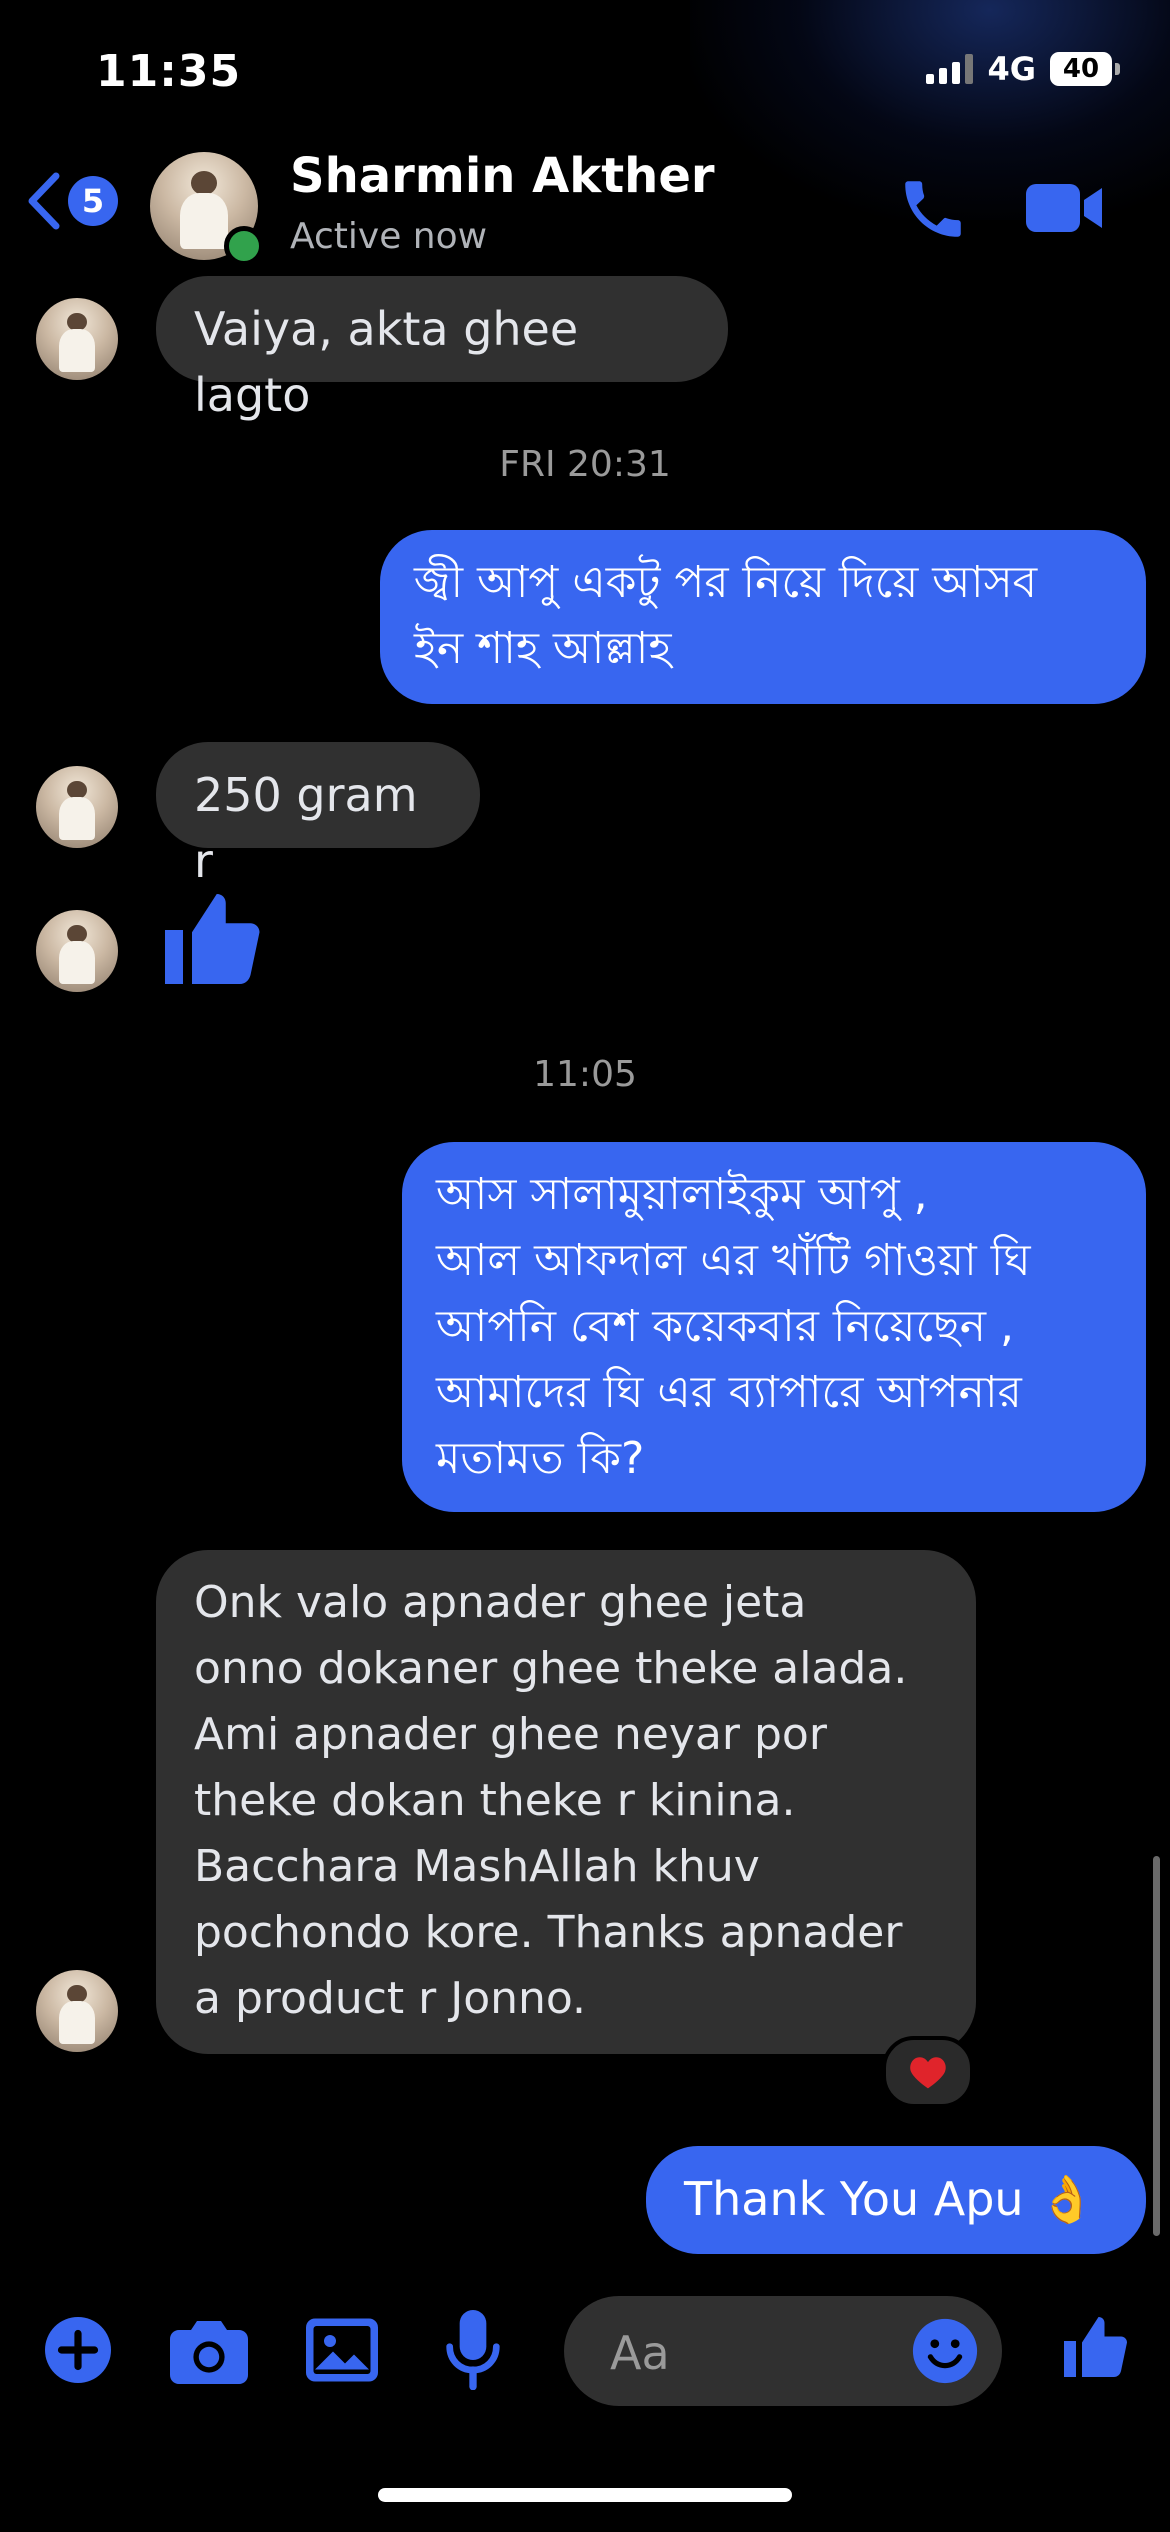  What do you see at coordinates (585, 1074) in the screenshot?
I see `message-timestamp: 11:05` at bounding box center [585, 1074].